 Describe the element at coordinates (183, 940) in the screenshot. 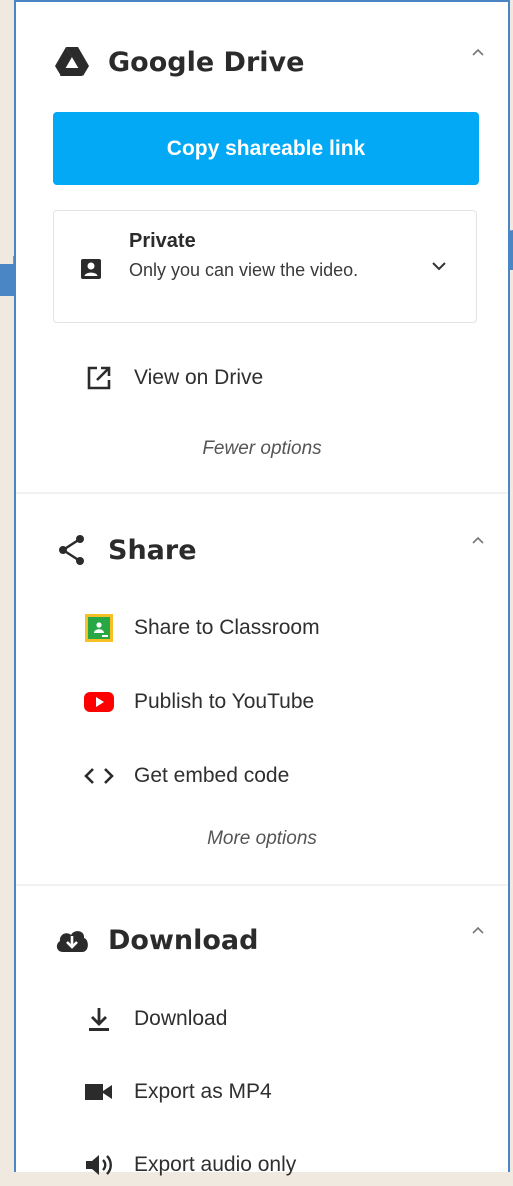

I see `download-title: Download` at that location.